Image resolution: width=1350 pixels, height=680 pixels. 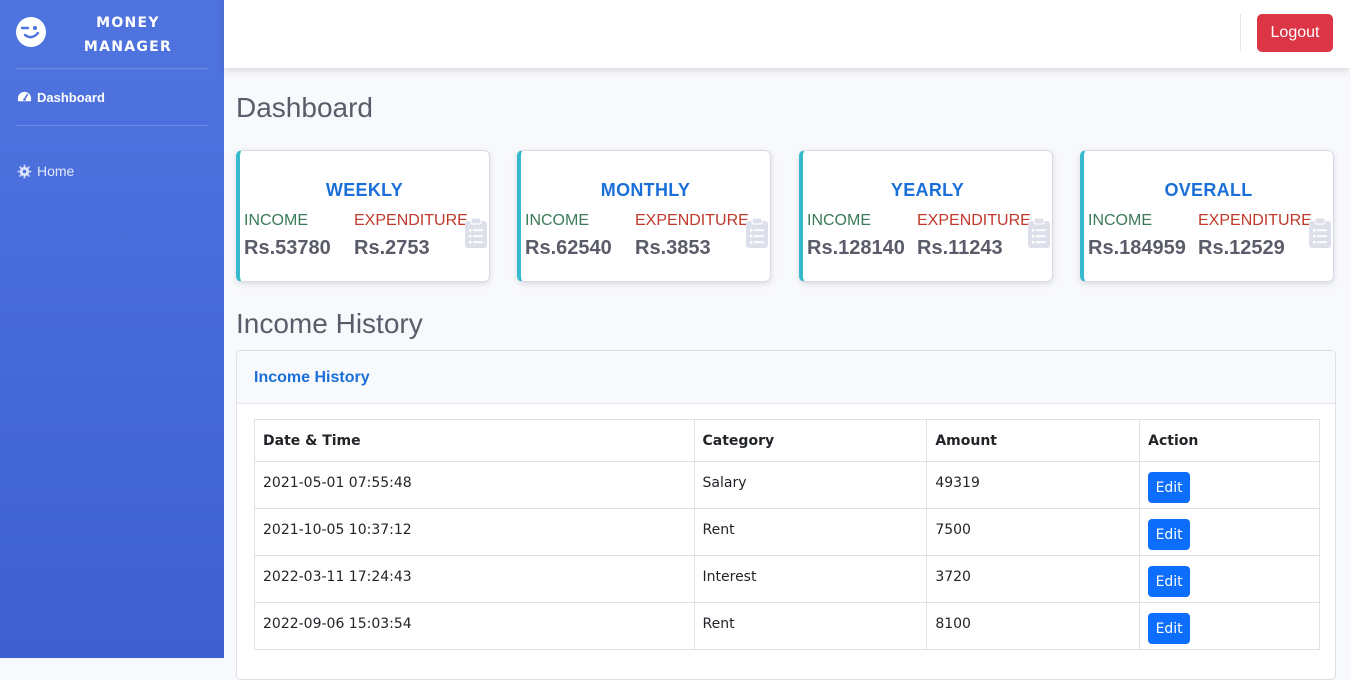 I want to click on expenditure-value: Rs.12529, so click(x=1241, y=248).